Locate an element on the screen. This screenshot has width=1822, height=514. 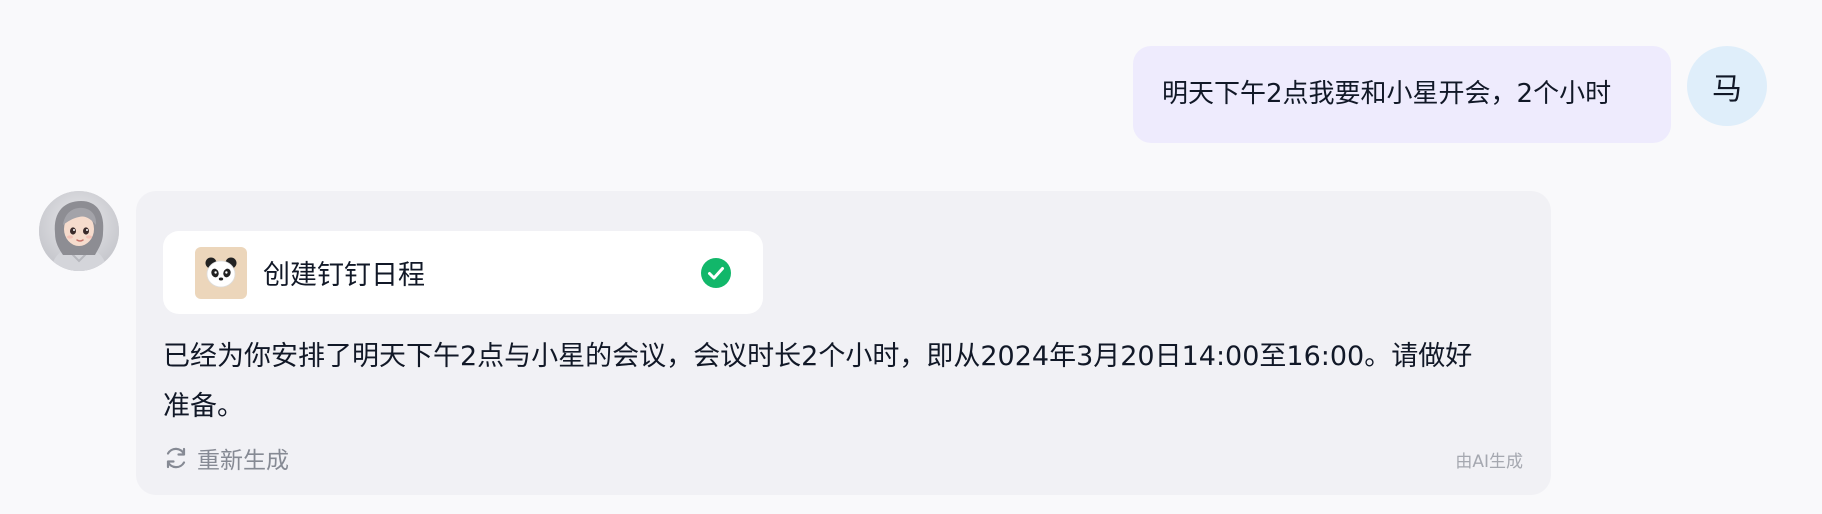
ai-avatar is located at coordinates (79, 231).